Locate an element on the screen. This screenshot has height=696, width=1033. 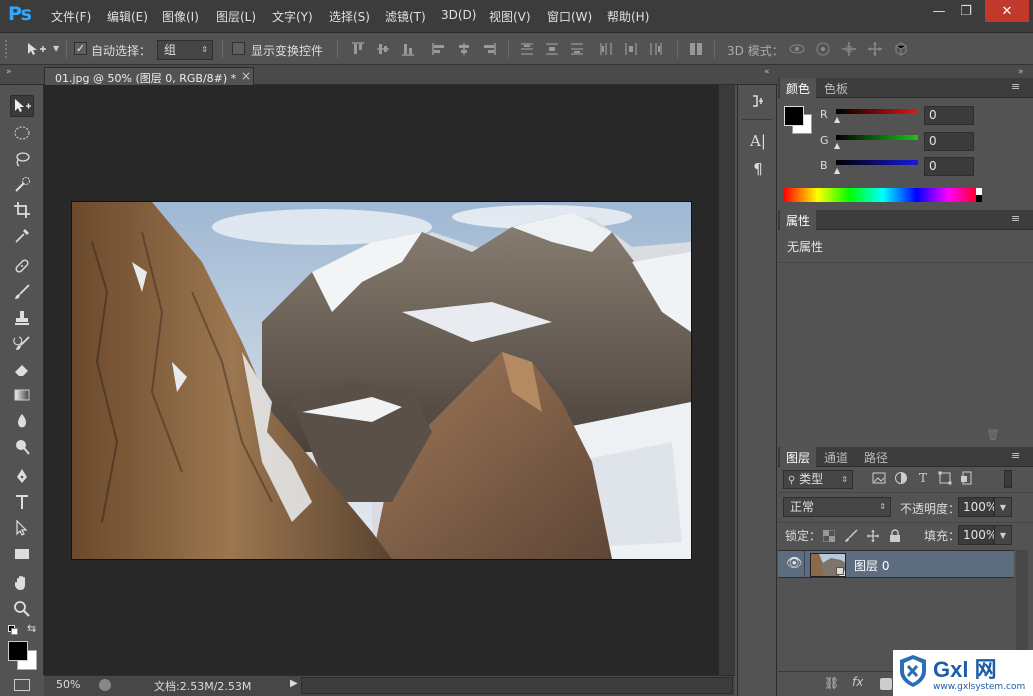
lock-all-icon is located at coordinates (895, 536).